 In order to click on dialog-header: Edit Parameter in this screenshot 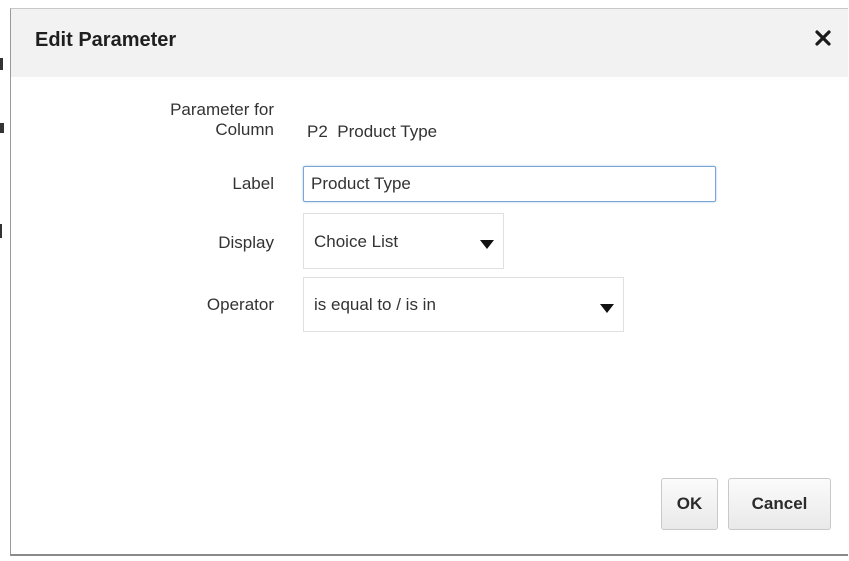, I will do `click(429, 43)`.